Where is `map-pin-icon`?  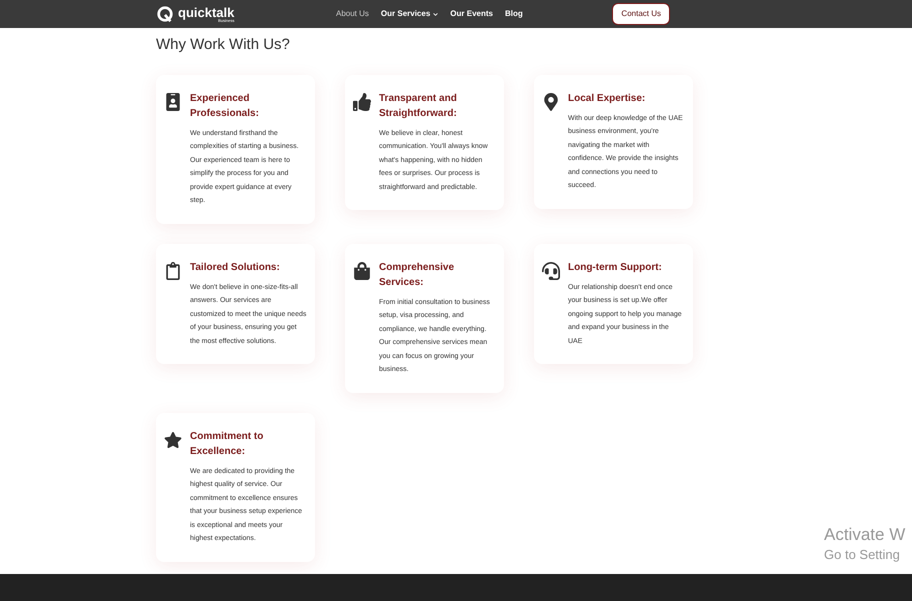 map-pin-icon is located at coordinates (551, 101).